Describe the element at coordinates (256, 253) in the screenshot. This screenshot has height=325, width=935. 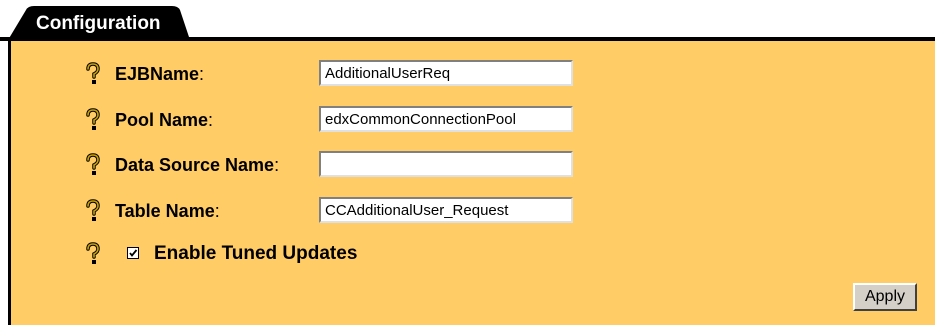
I see `enable-tuned-updates-label: Enable Tuned Updates` at that location.